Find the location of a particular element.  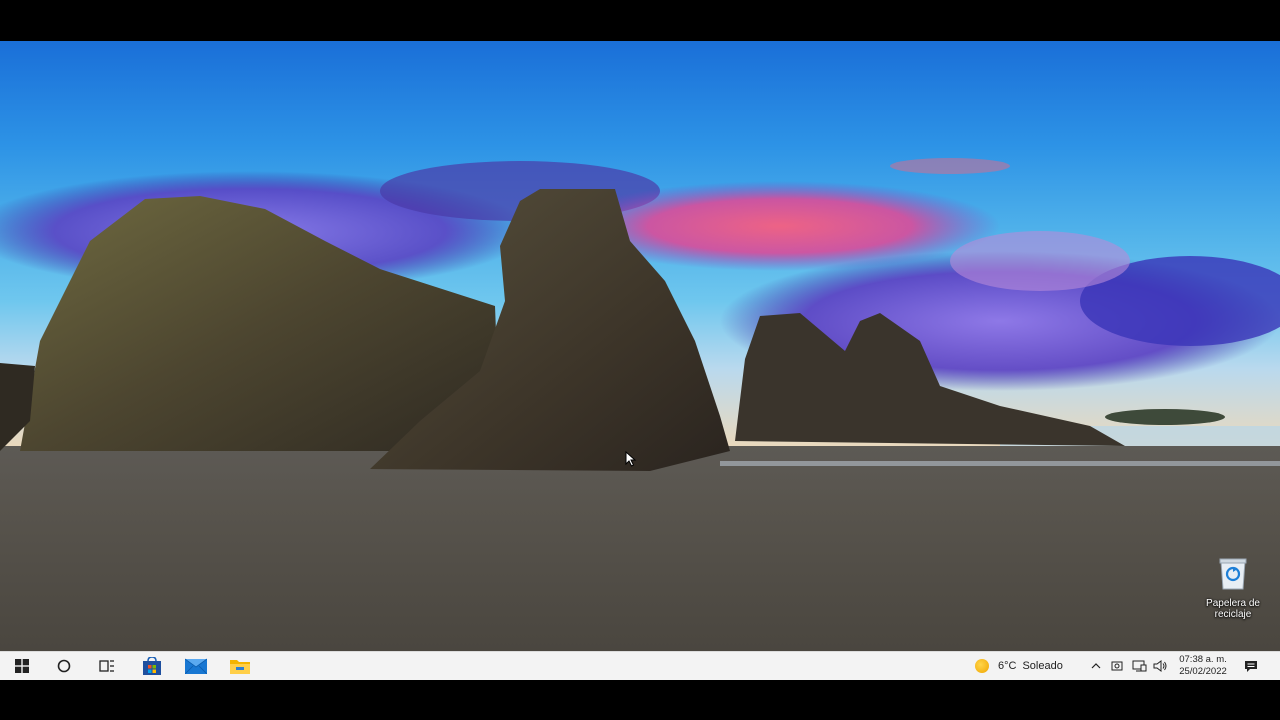

mouse-cursor-icon is located at coordinates (631, 459).